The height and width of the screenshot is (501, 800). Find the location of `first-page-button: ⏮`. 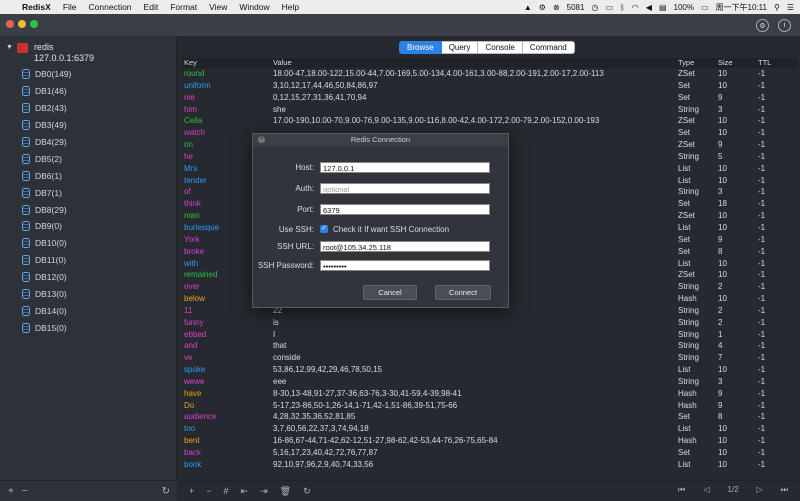

first-page-button: ⏮ is located at coordinates (681, 490).